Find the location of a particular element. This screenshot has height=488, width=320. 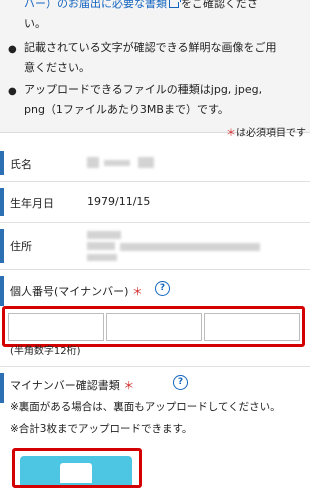

mynumber-label: 個人番号(マイナンバー) ＊ is located at coordinates (76, 291).